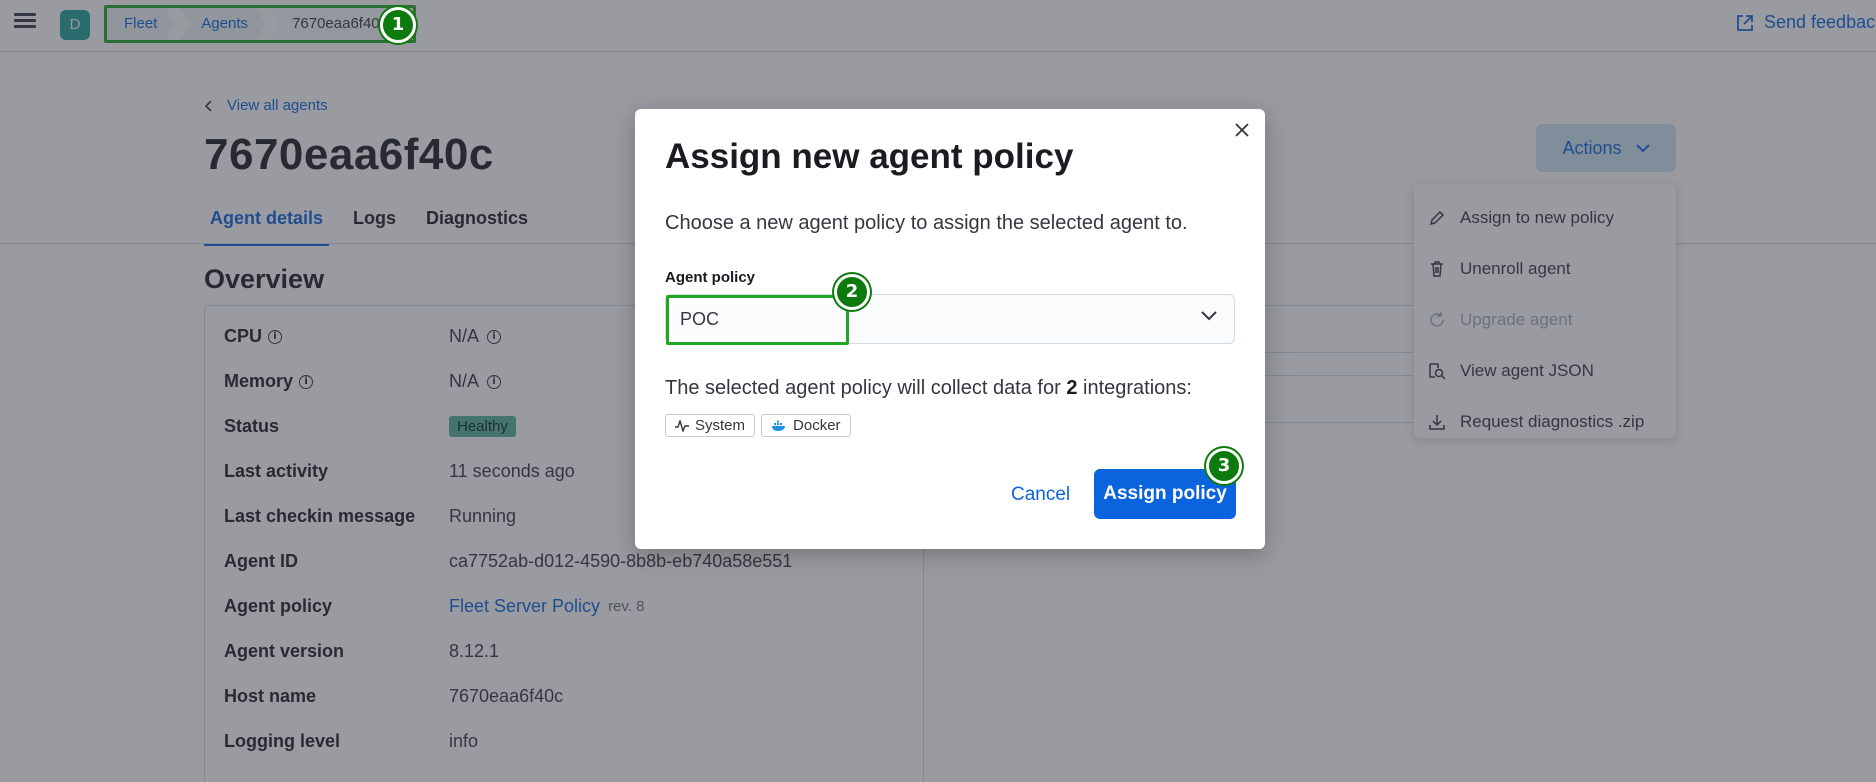  I want to click on integration-label: System, so click(720, 425).